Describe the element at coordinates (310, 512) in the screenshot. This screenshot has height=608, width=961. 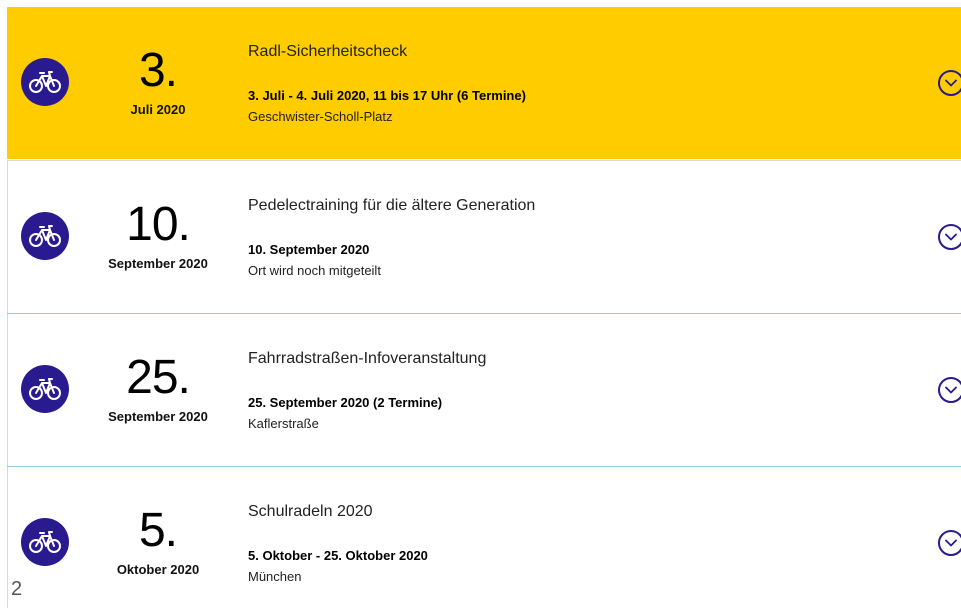
I see `event-title: Schulradeln 2020` at that location.